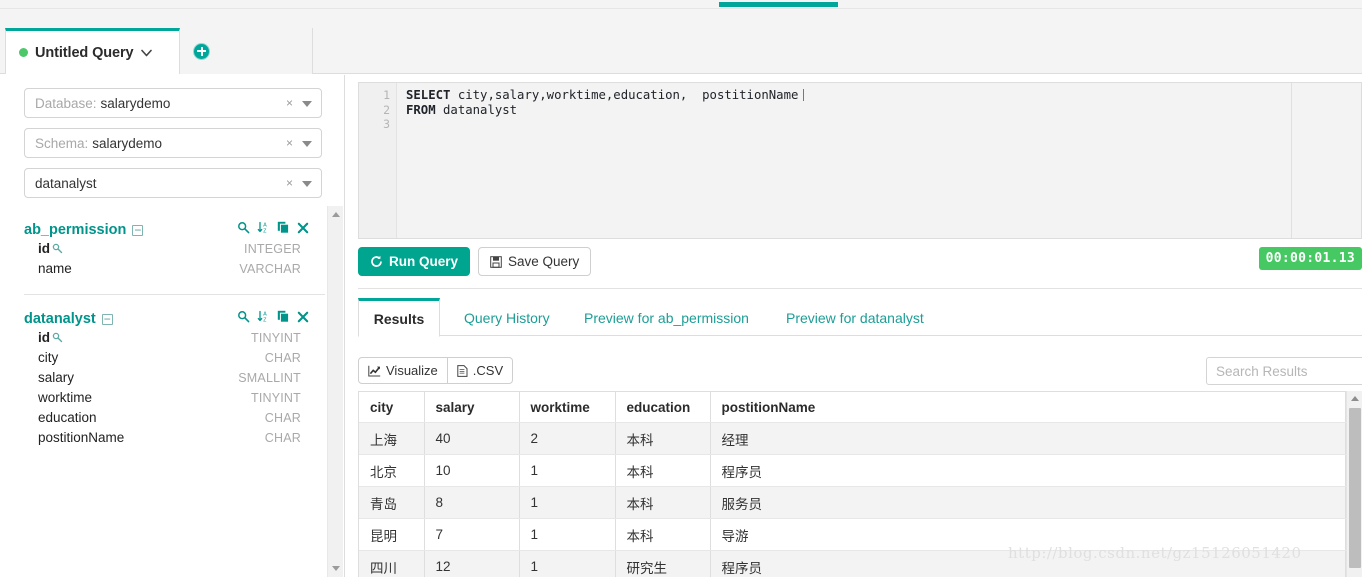  Describe the element at coordinates (174, 359) in the screenshot. I see `schema-column-row: city CHAR` at that location.